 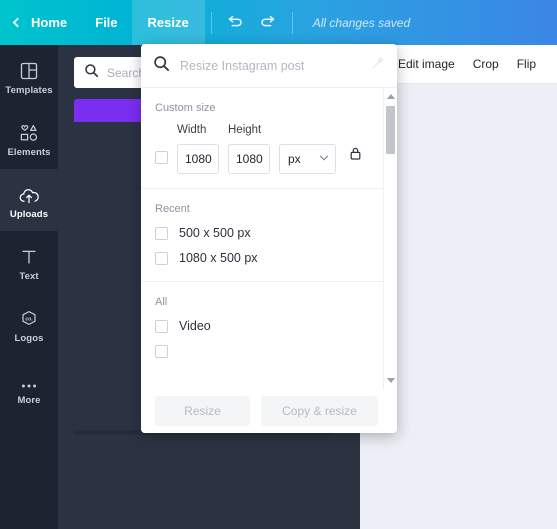 I want to click on recent-option-500x500-label: 500 x 500 px, so click(x=215, y=233).